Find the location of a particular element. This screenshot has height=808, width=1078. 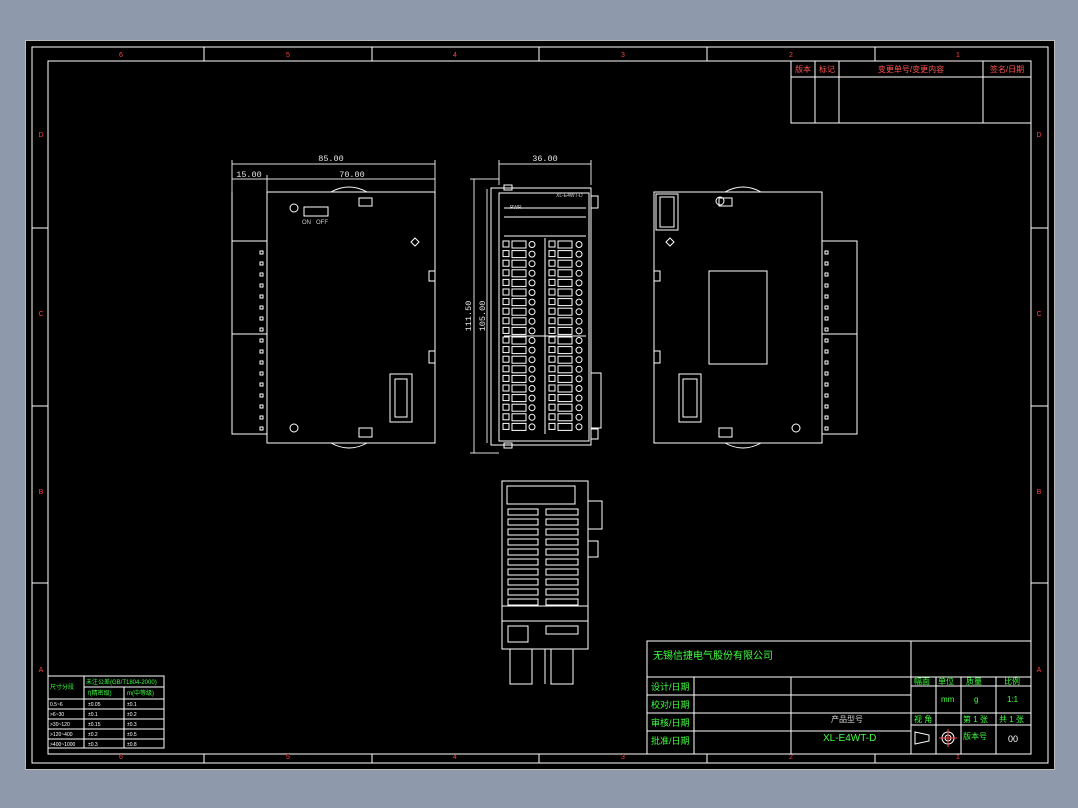

tolerance-m: ±0.8 is located at coordinates (132, 745).